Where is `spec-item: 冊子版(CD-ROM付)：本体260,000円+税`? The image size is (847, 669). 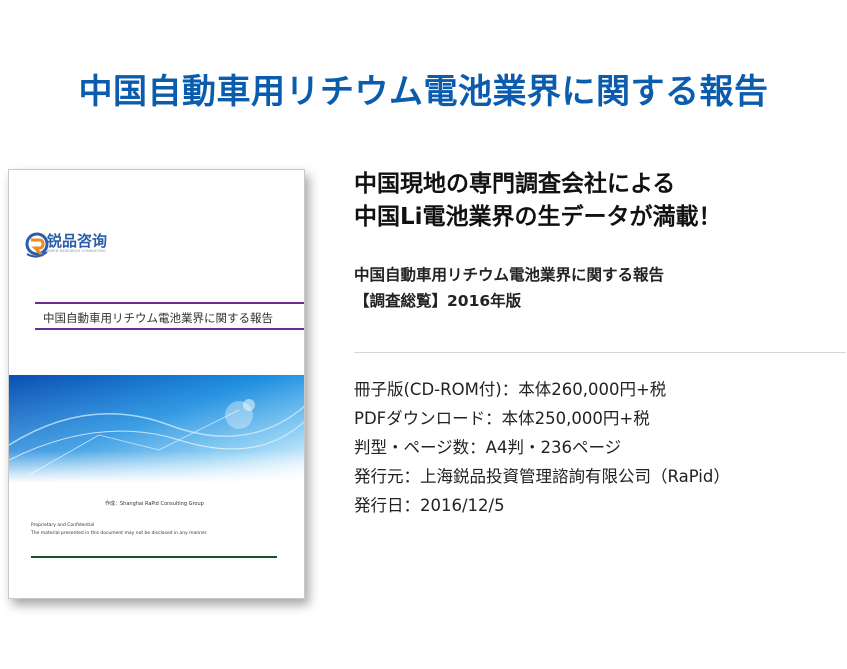
spec-item: 冊子版(CD-ROM付)：本体260,000円+税 is located at coordinates (510, 389).